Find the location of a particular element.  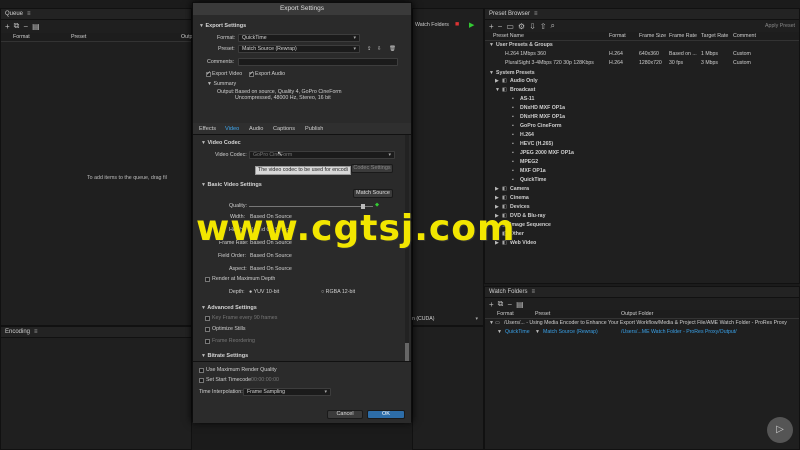

preset-tree-item: ▪ DNxHD MXF OP1a is located at coordinates (642, 108).